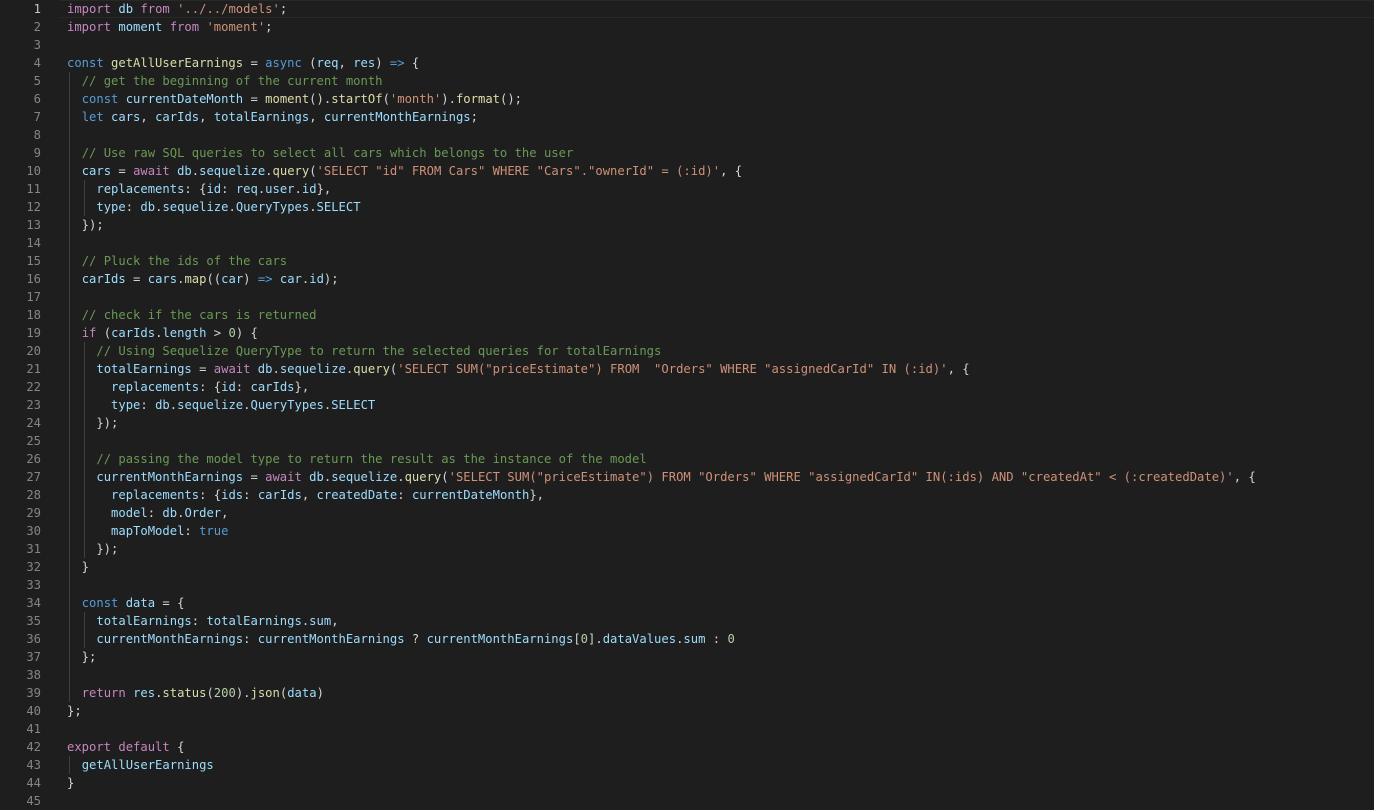  Describe the element at coordinates (687, 657) in the screenshot. I see `code-line: 37 };` at that location.